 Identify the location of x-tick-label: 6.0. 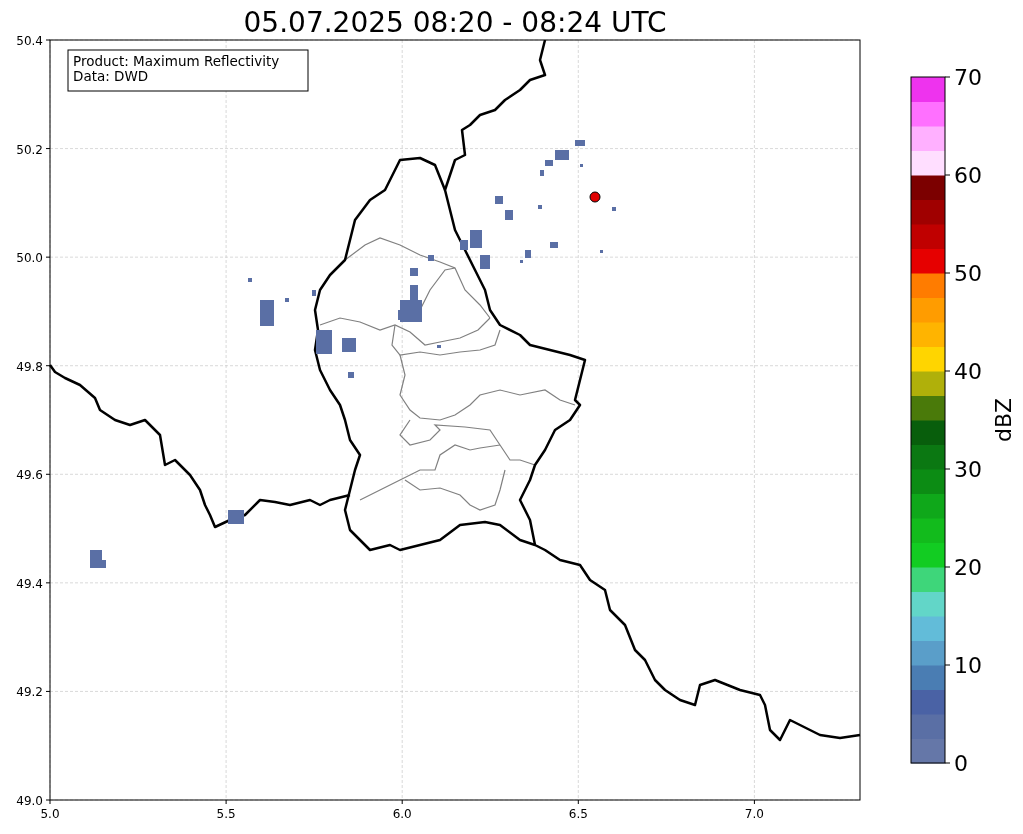
(402, 814).